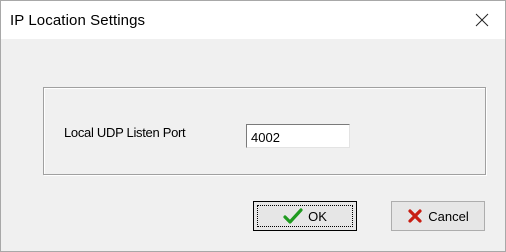  What do you see at coordinates (448, 216) in the screenshot?
I see `cancel-button-label: Cancel` at bounding box center [448, 216].